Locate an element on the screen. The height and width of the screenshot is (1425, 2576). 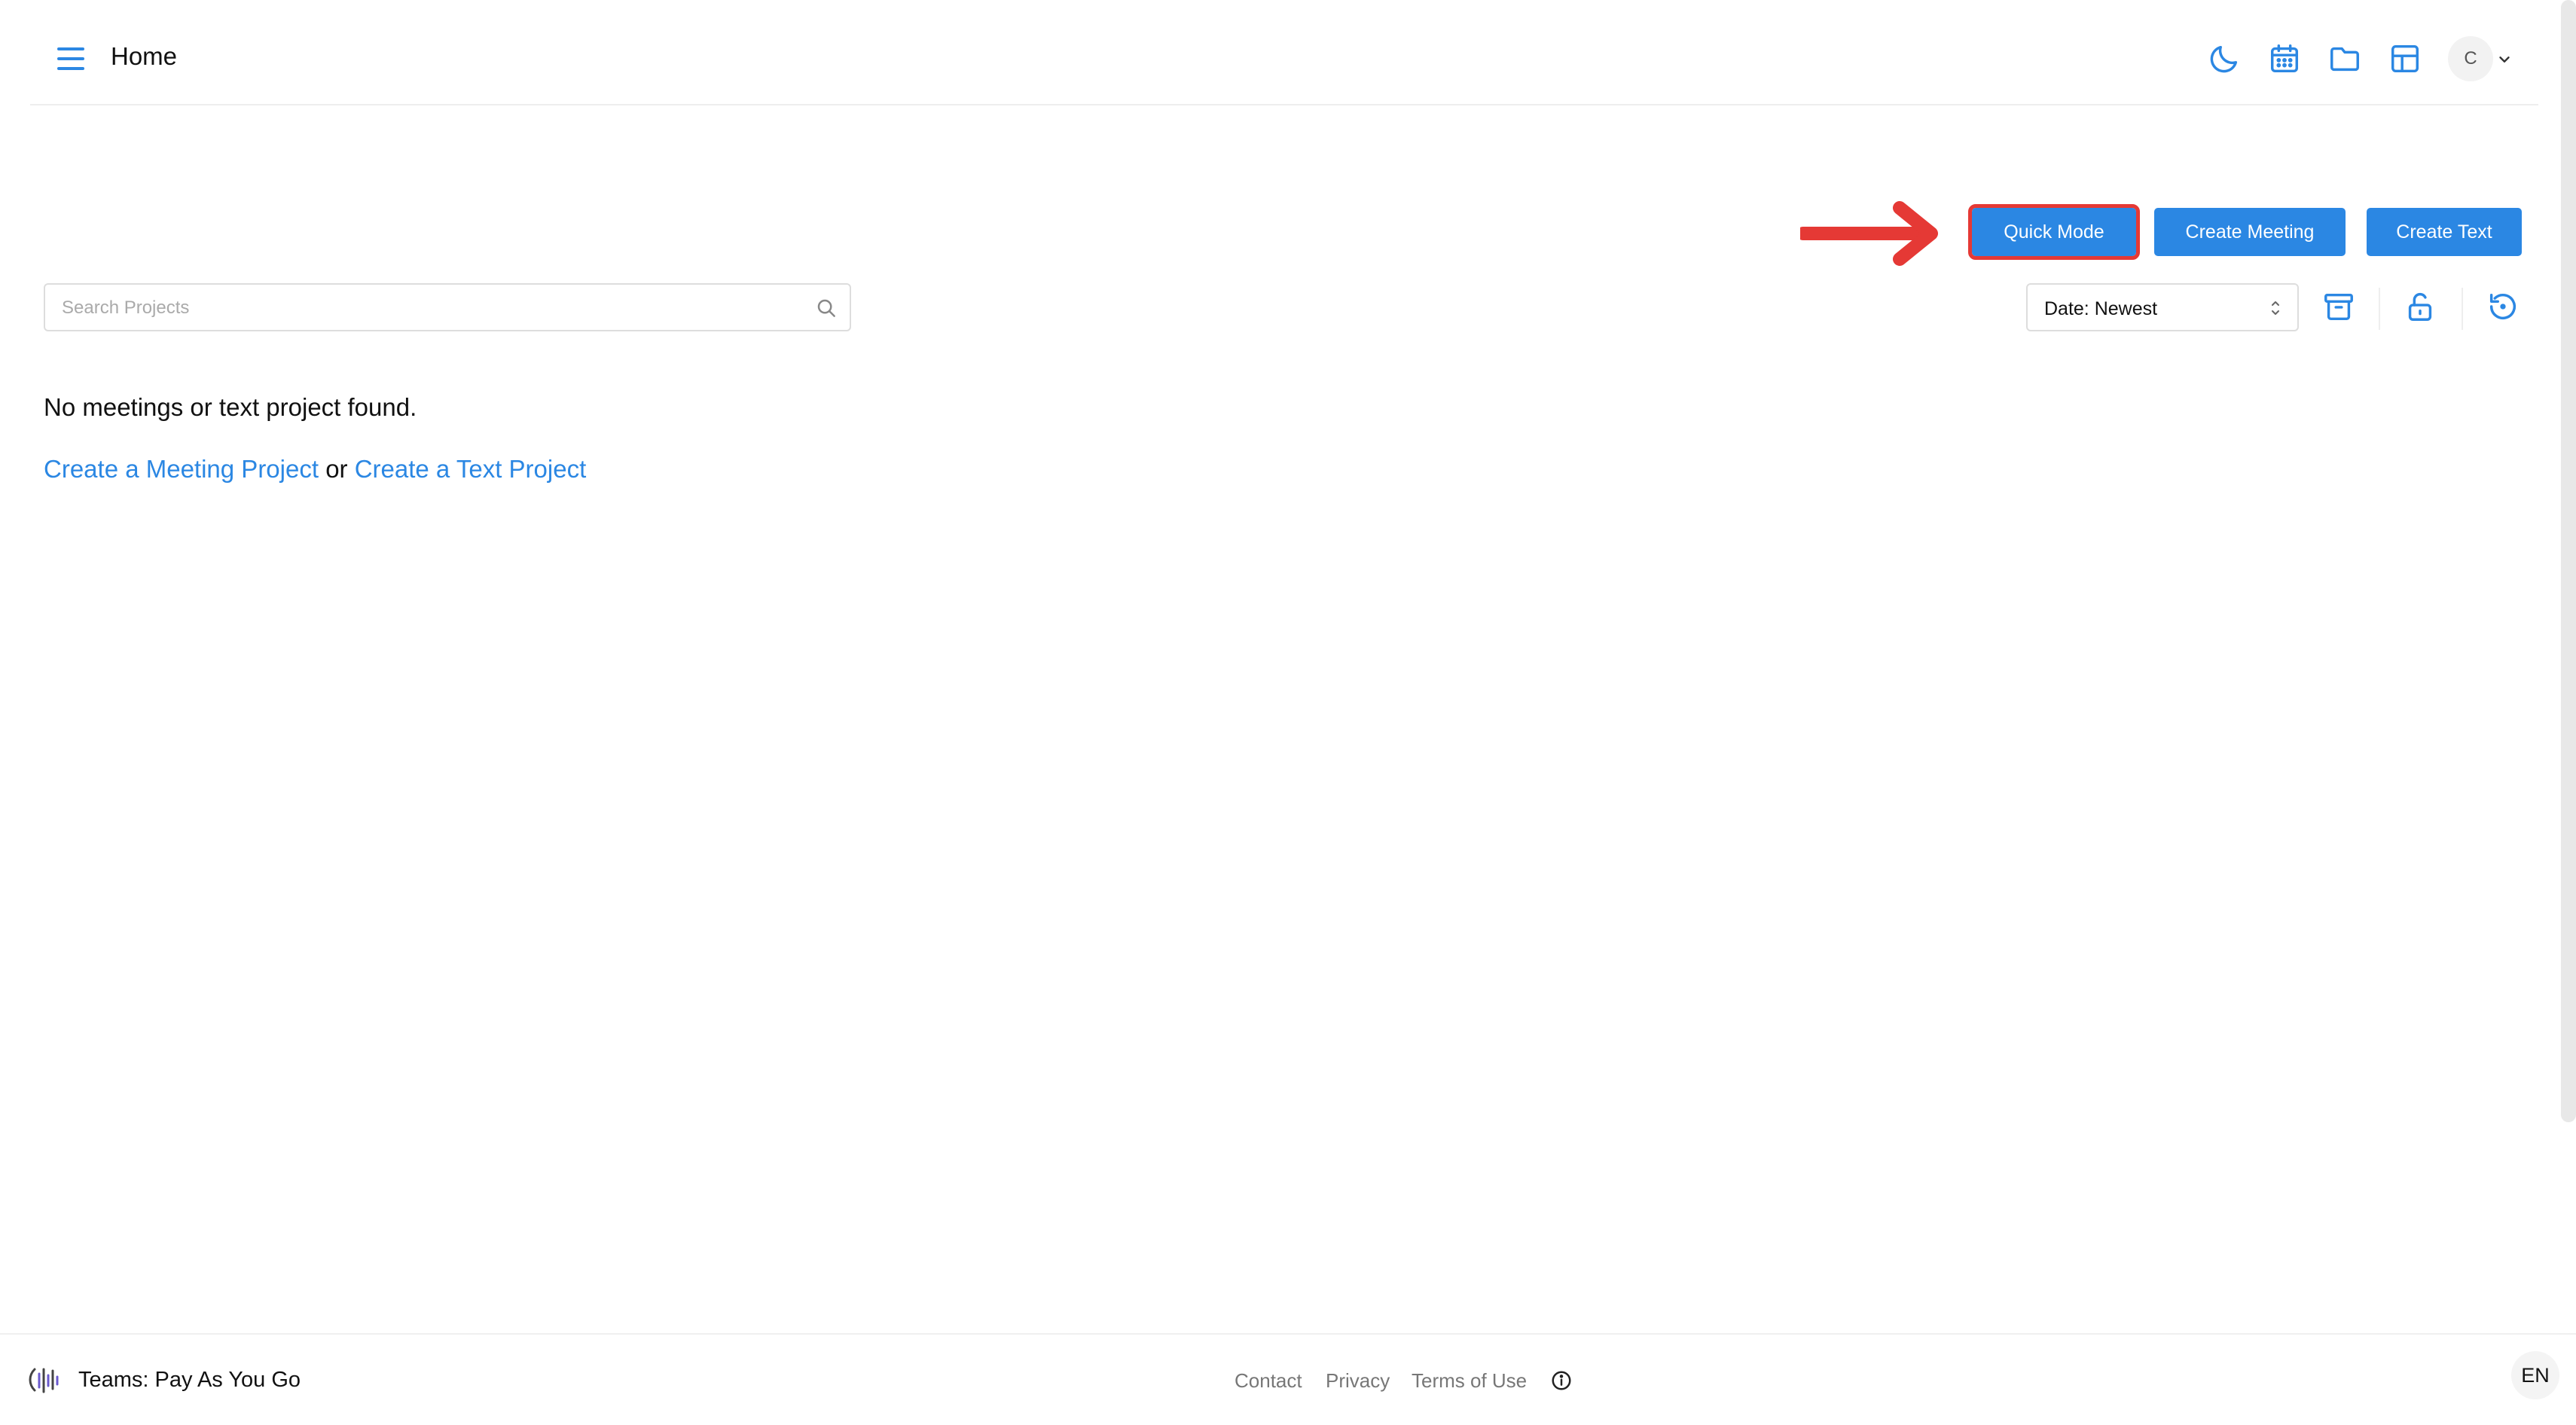
language-button: EN is located at coordinates (2535, 1375).